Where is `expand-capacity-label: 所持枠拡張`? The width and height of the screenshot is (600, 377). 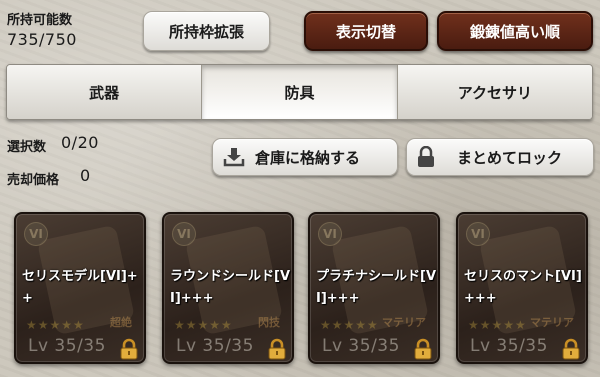
expand-capacity-label: 所持枠拡張 is located at coordinates (206, 31).